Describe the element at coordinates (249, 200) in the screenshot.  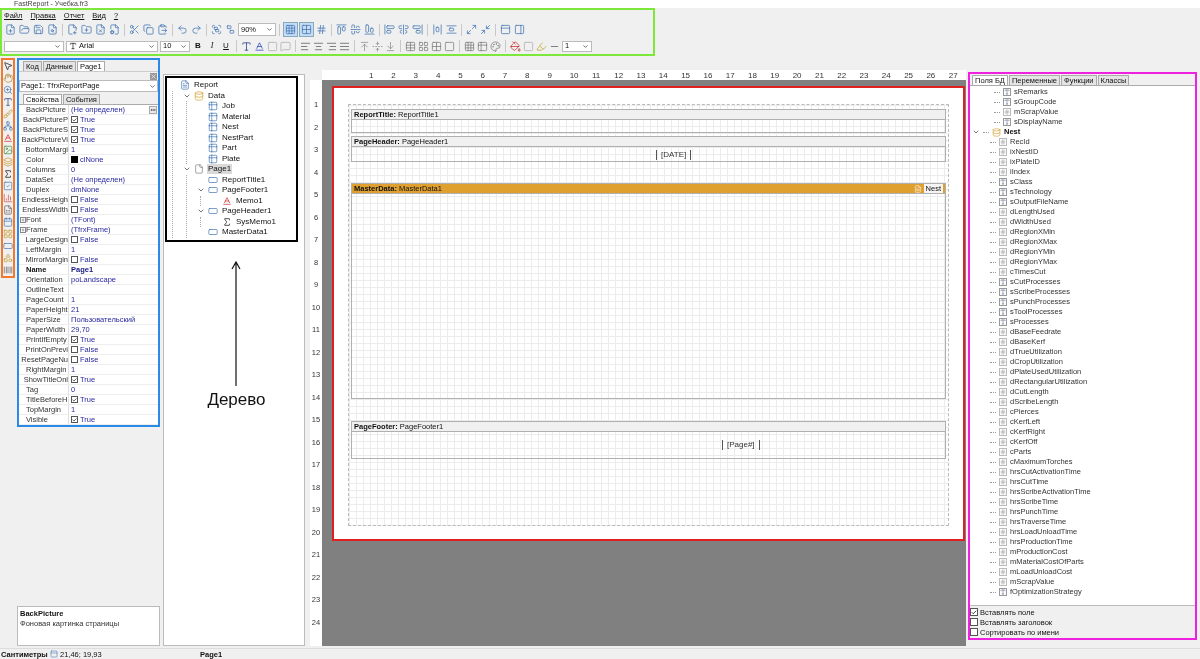
I see `tree-item: Memo1` at that location.